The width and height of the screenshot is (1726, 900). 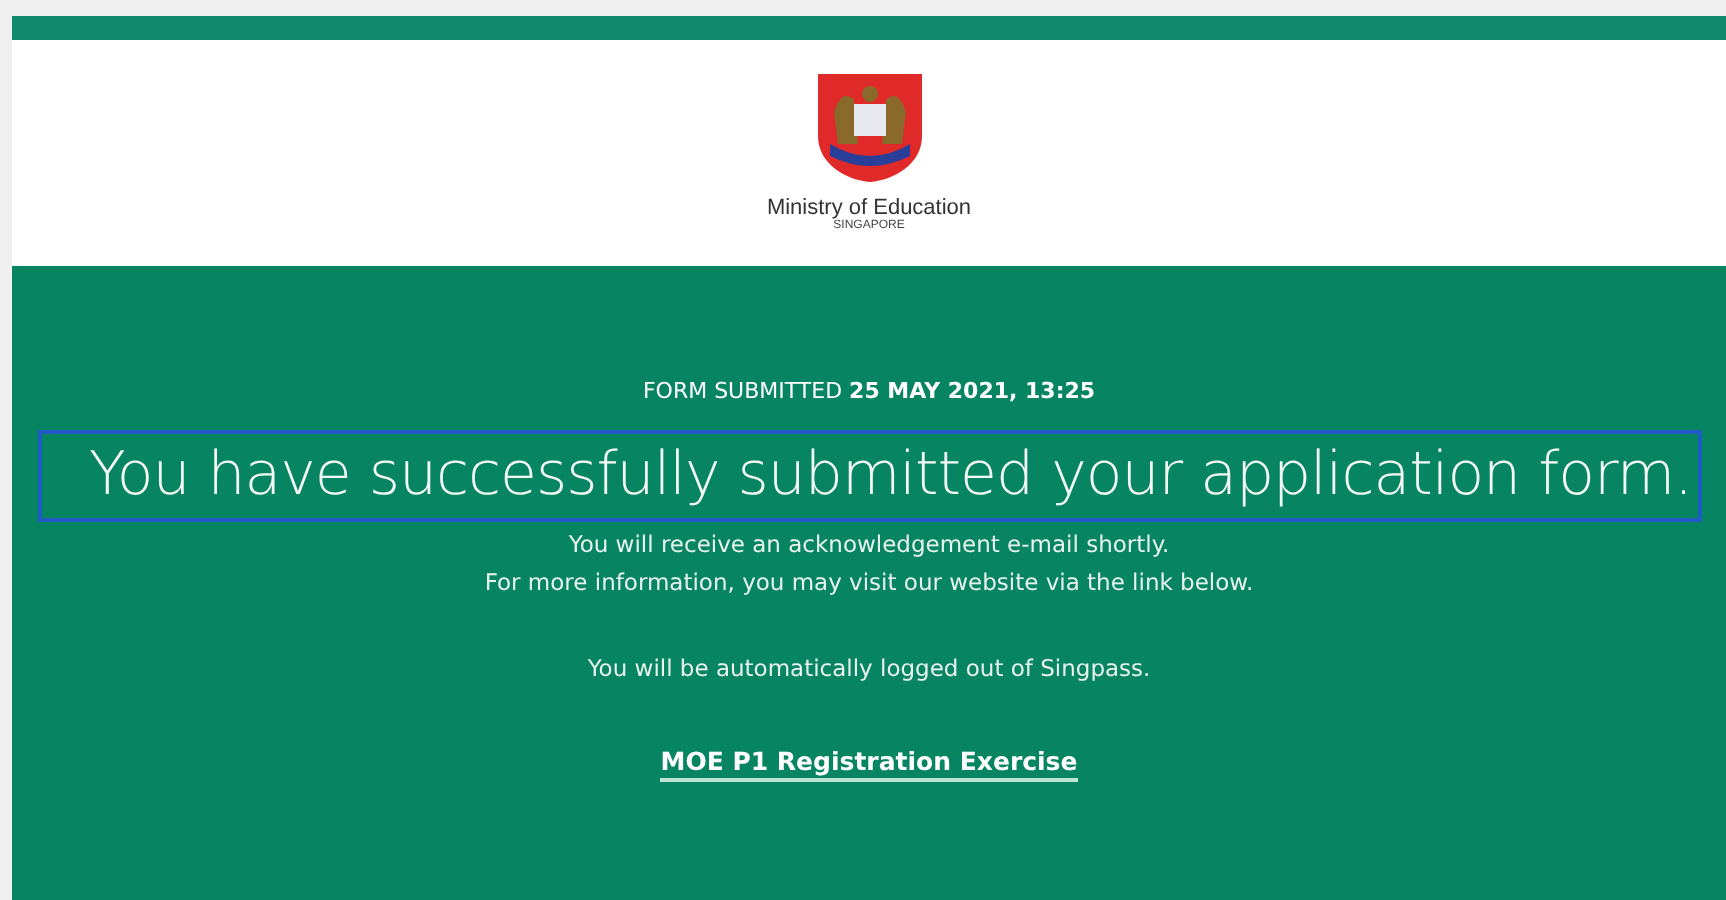 I want to click on info-message: You will receive an acknowledgement e-mail shortly., so click(x=869, y=544).